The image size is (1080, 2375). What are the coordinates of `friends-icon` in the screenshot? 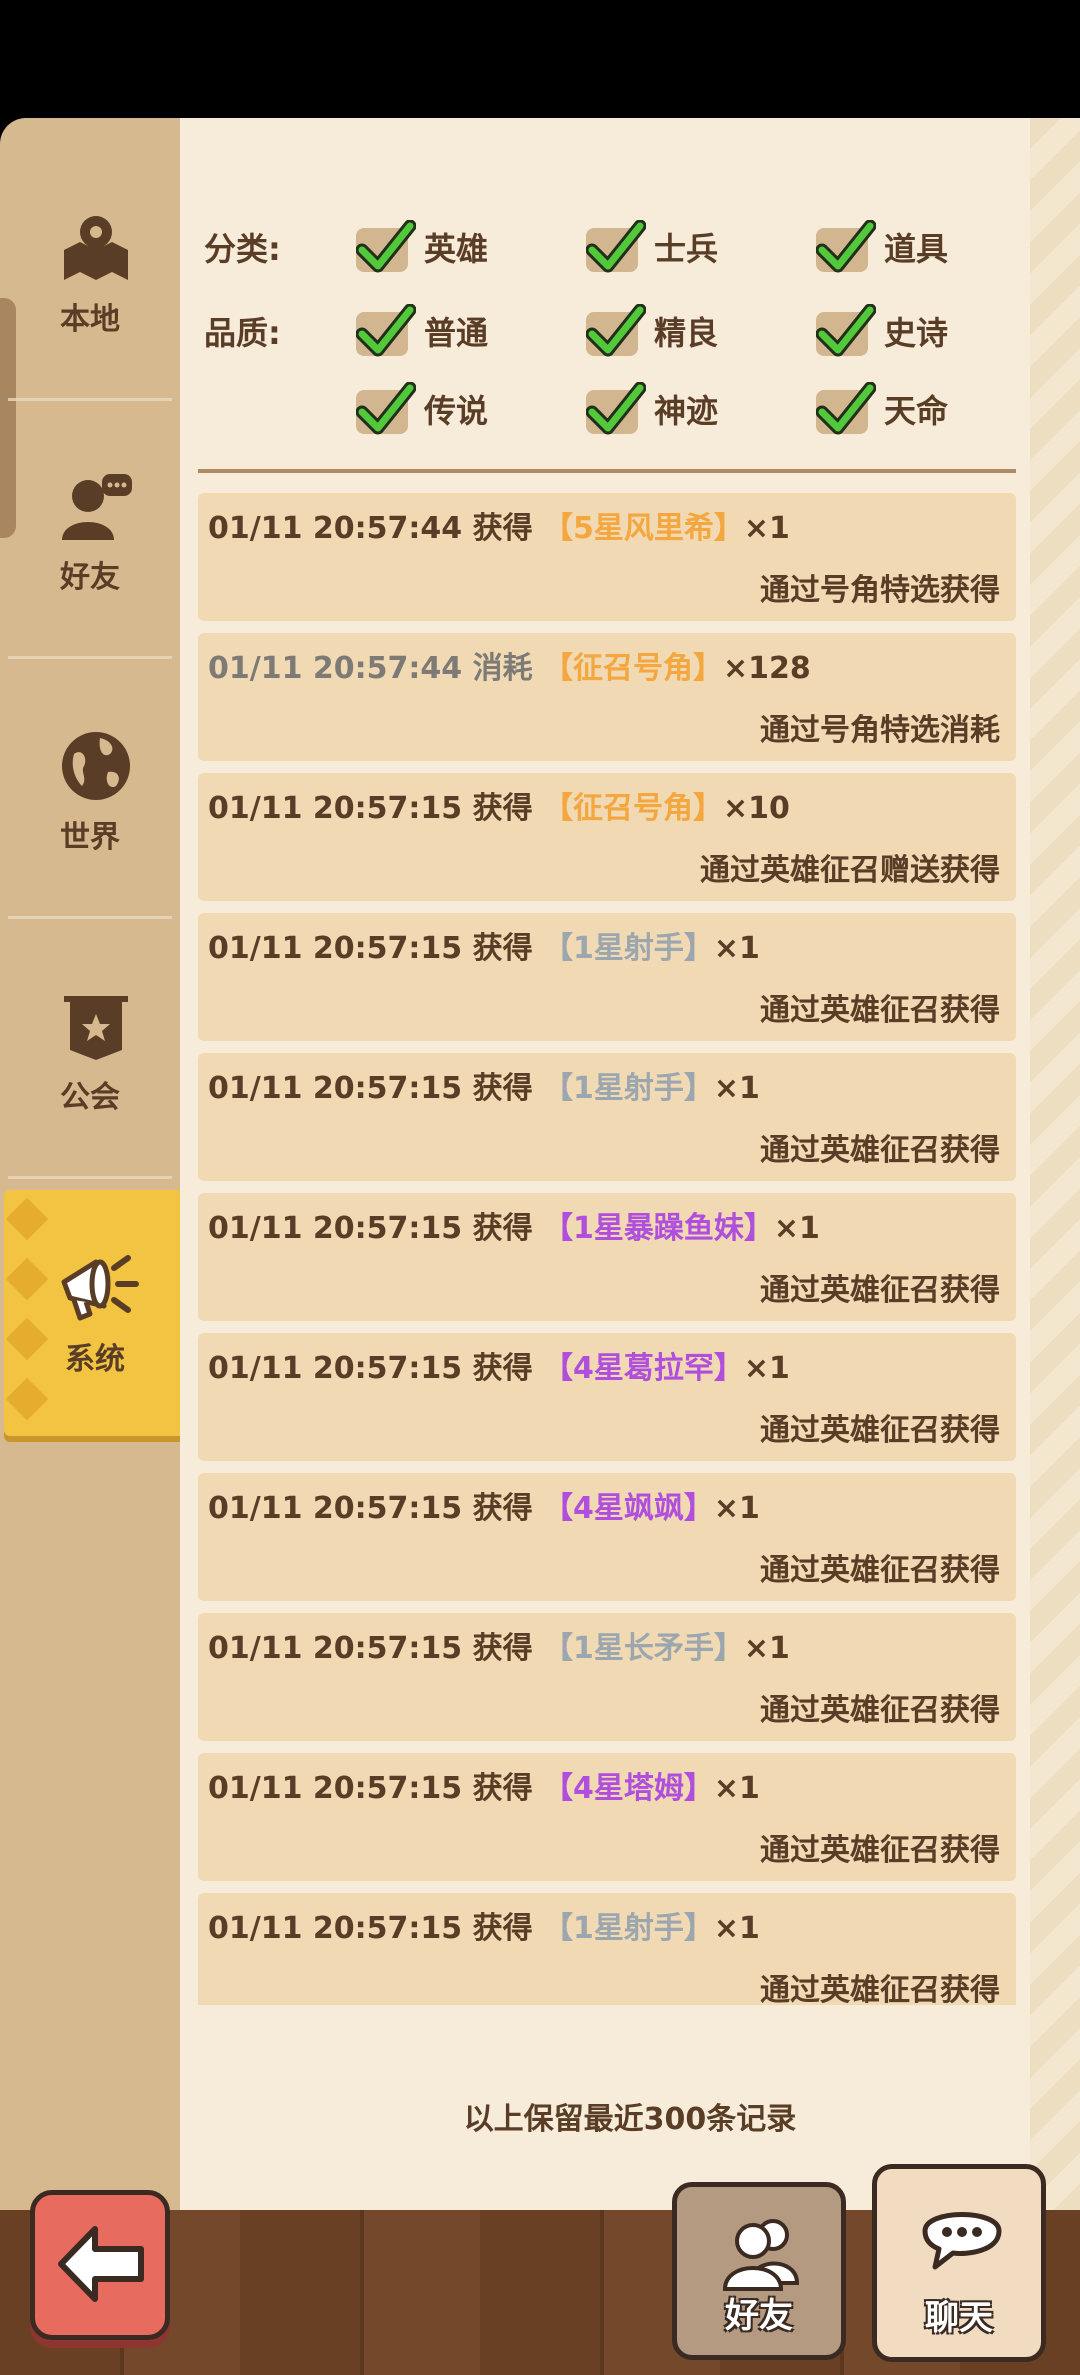 It's located at (761, 2255).